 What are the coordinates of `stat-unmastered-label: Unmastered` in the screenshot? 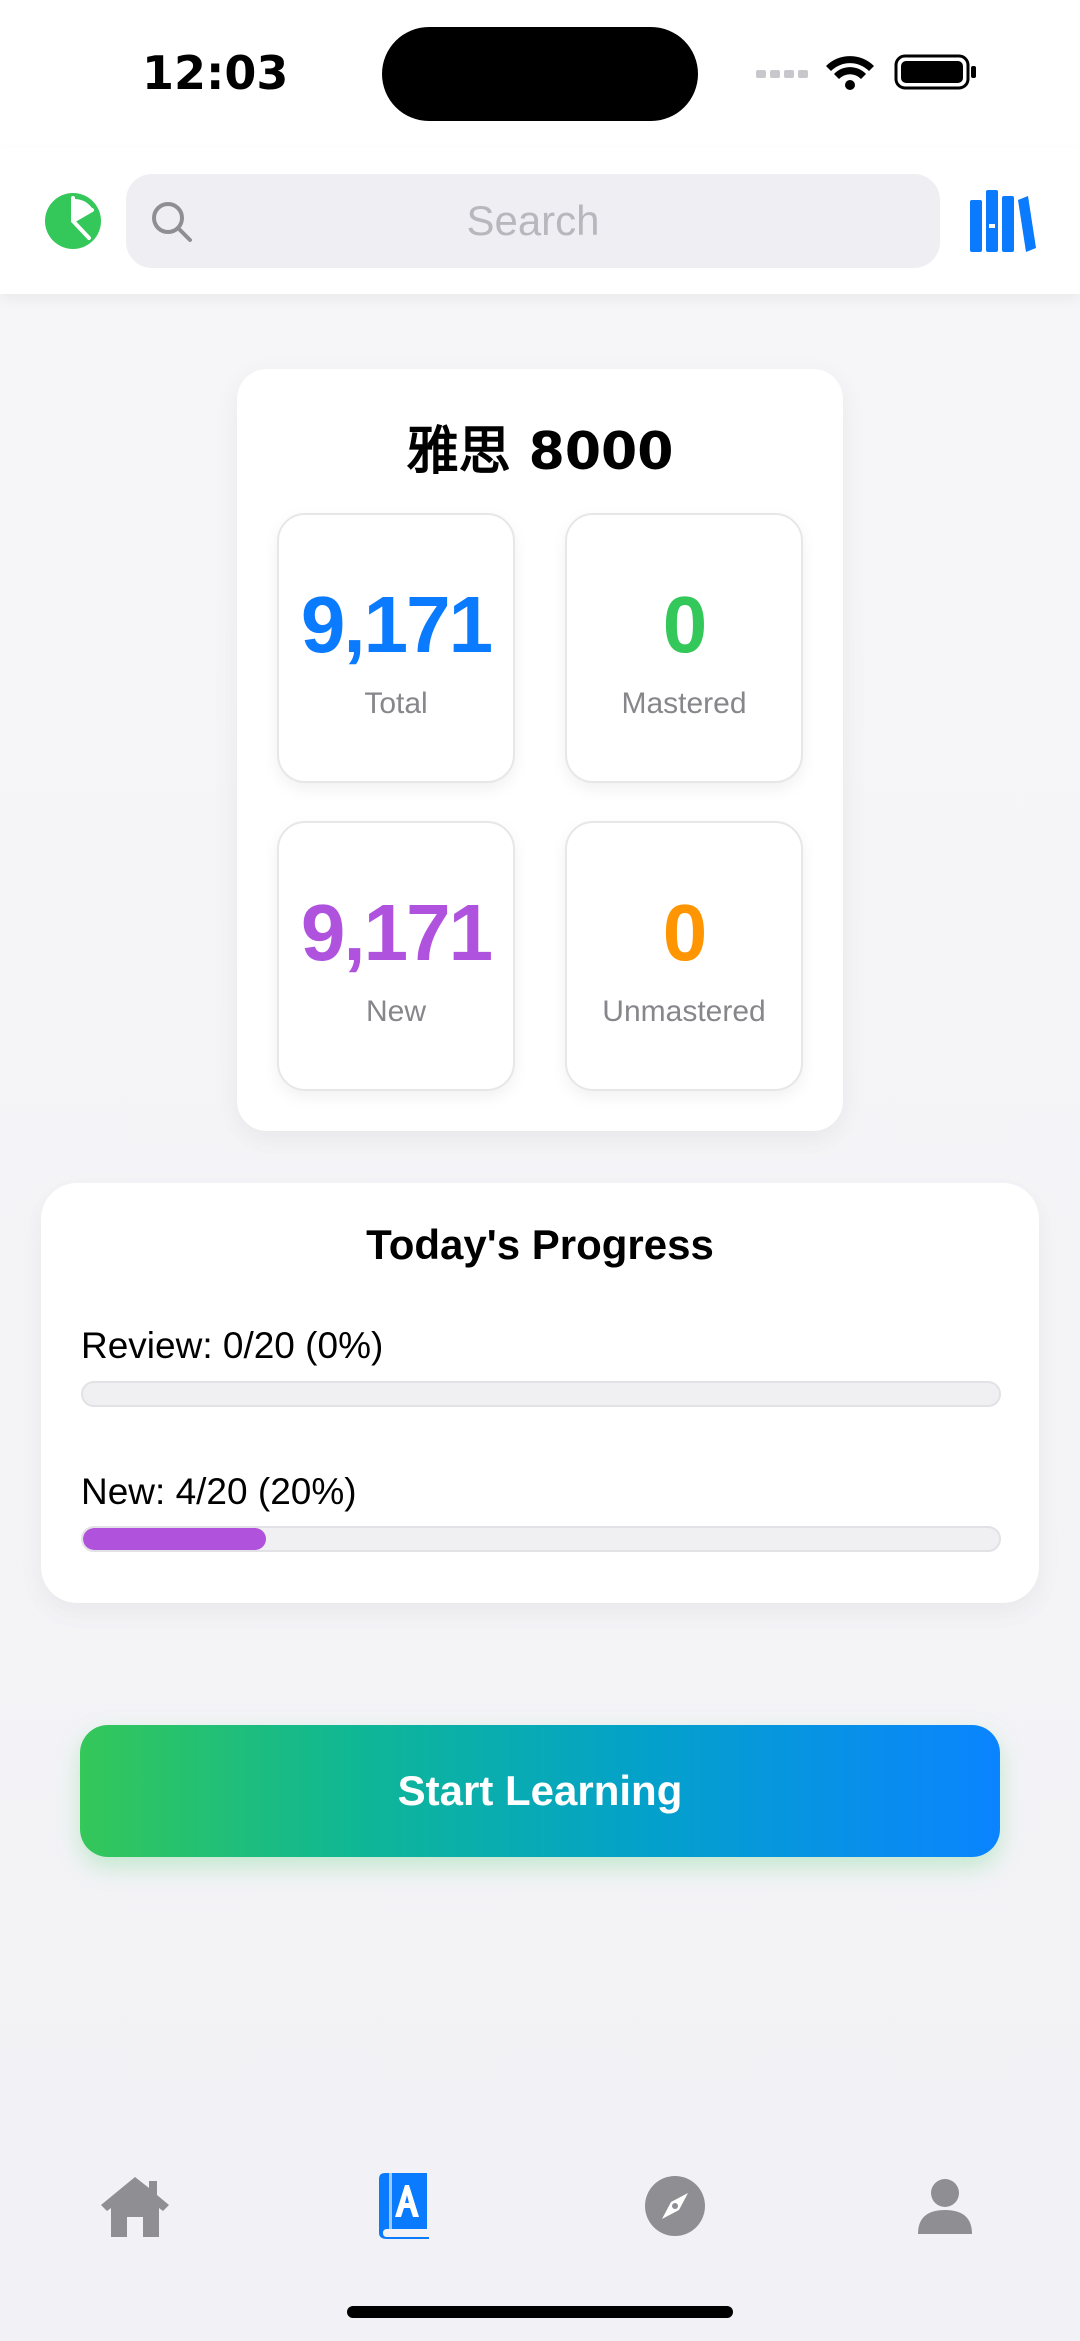 It's located at (684, 1011).